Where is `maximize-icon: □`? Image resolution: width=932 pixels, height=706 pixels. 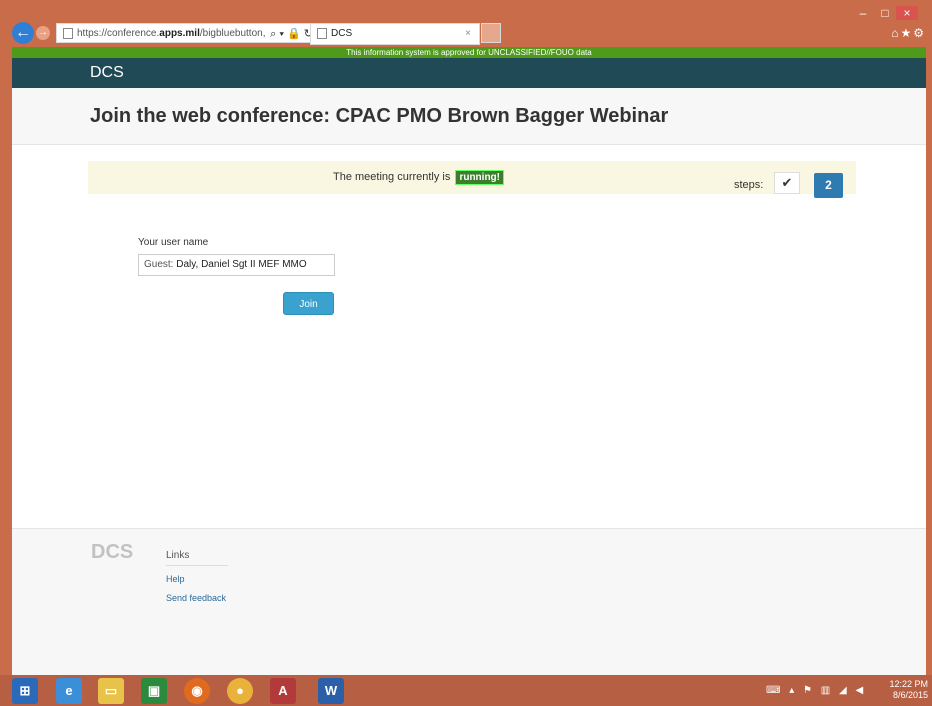 maximize-icon: □ is located at coordinates (885, 13).